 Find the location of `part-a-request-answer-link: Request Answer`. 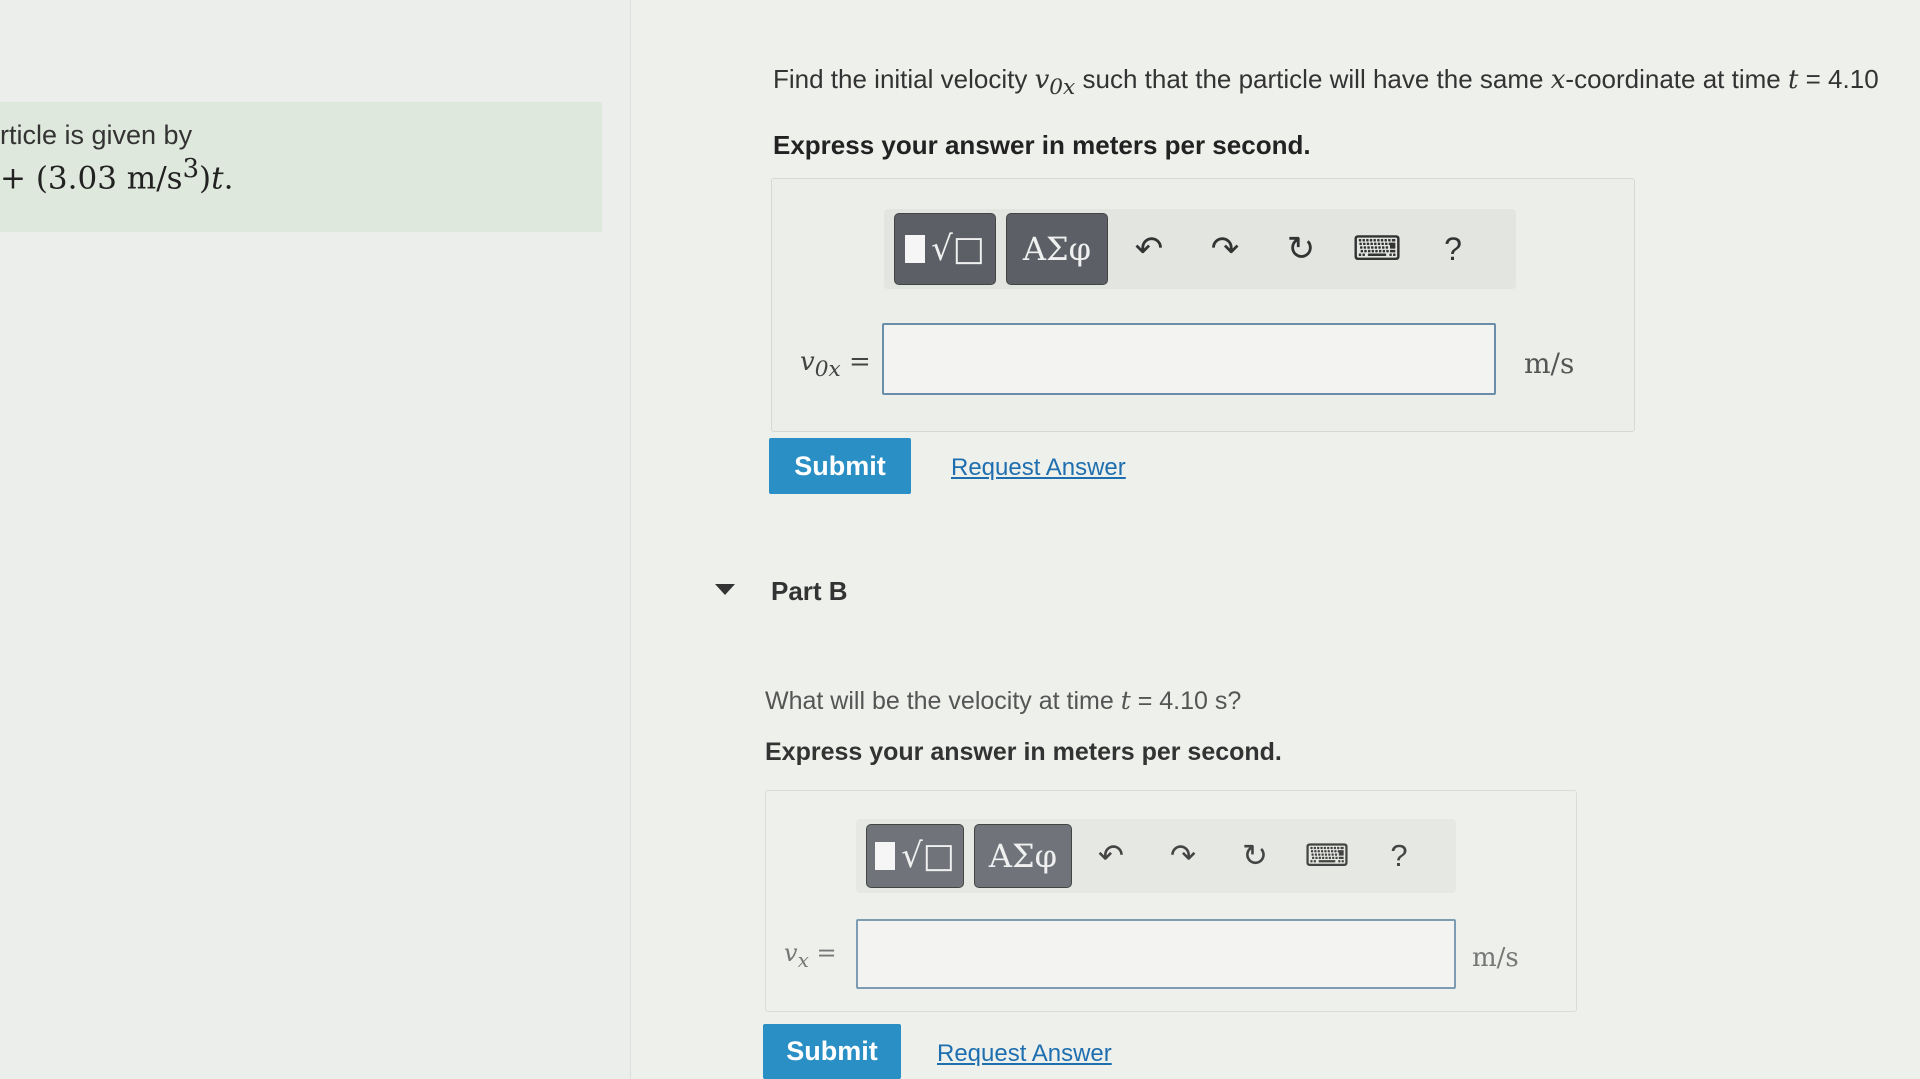

part-a-request-answer-link: Request Answer is located at coordinates (1038, 468).